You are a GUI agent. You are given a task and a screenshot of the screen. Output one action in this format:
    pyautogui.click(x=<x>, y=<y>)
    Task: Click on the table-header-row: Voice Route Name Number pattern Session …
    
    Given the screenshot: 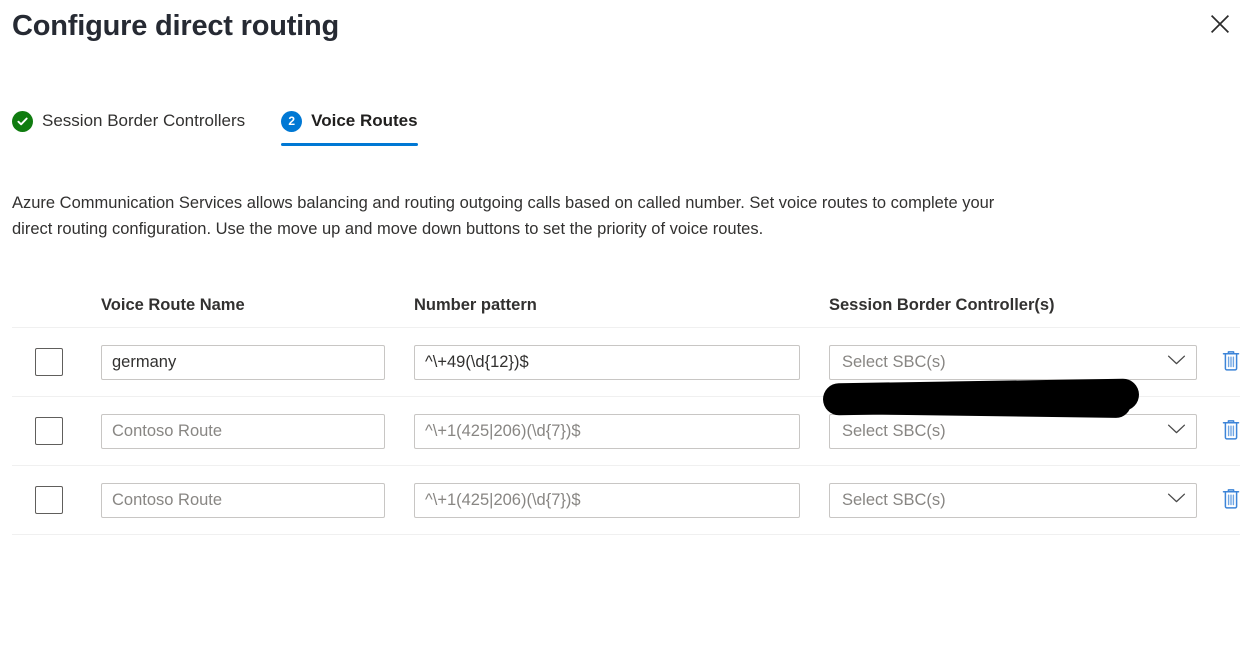 What is the action you would take?
    pyautogui.click(x=626, y=302)
    